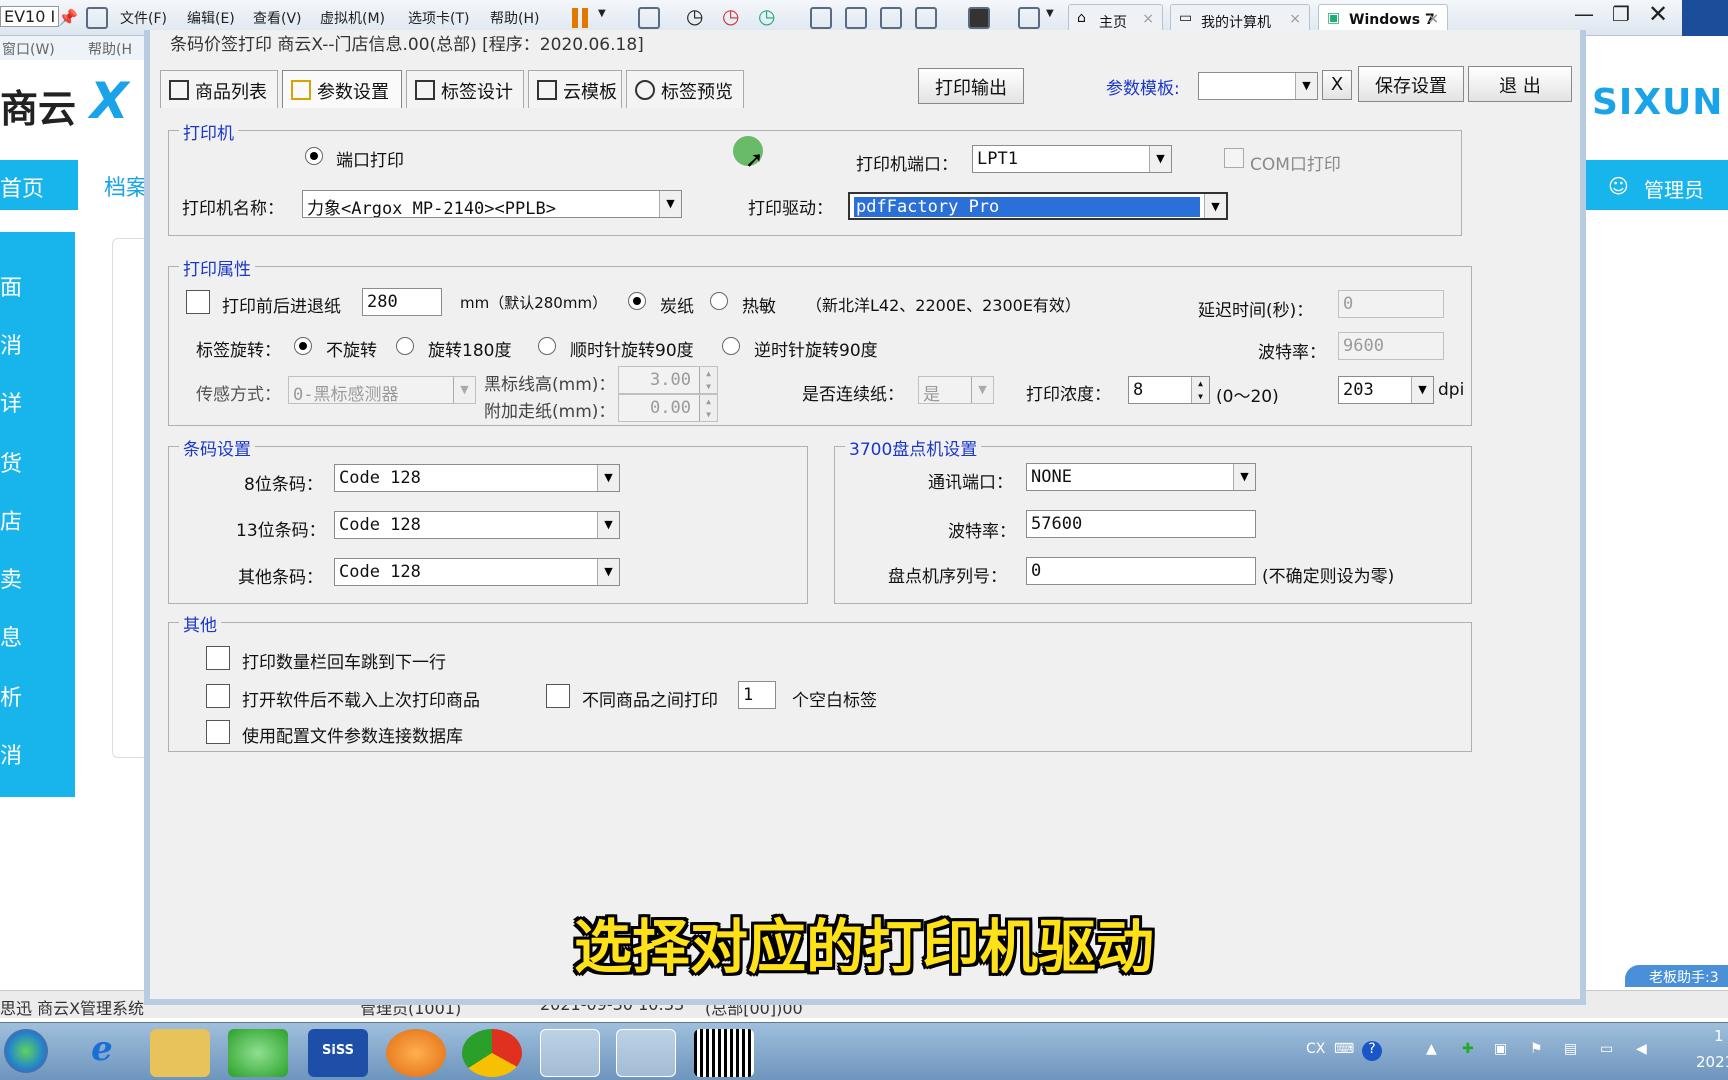 The image size is (1728, 1080). I want to click on menu-vm: 虚拟机(M), so click(352, 18).